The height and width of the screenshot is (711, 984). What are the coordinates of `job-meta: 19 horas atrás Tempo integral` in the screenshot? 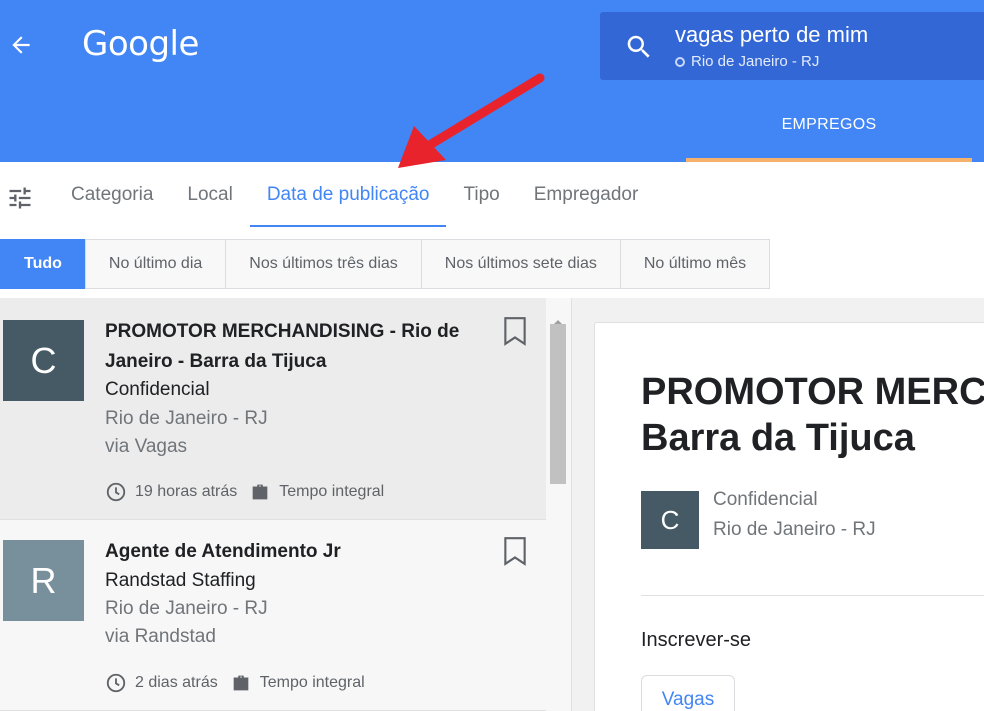 It's located at (244, 492).